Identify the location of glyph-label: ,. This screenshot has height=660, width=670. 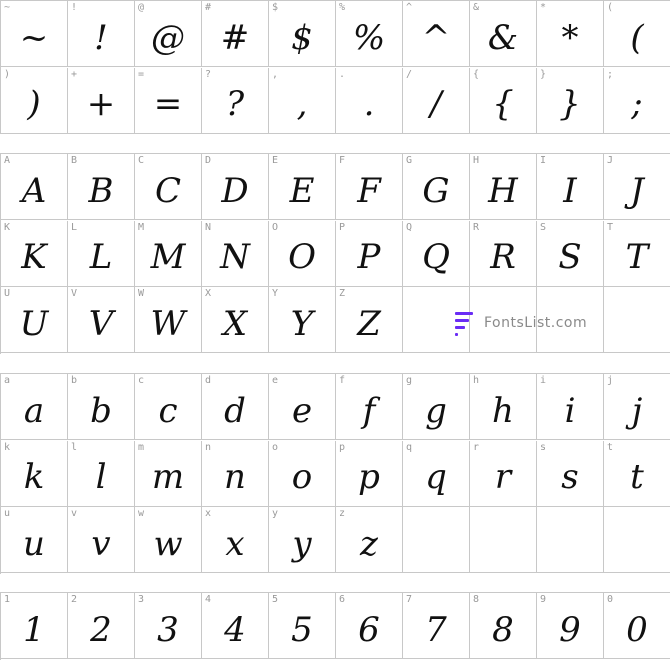
(275, 74).